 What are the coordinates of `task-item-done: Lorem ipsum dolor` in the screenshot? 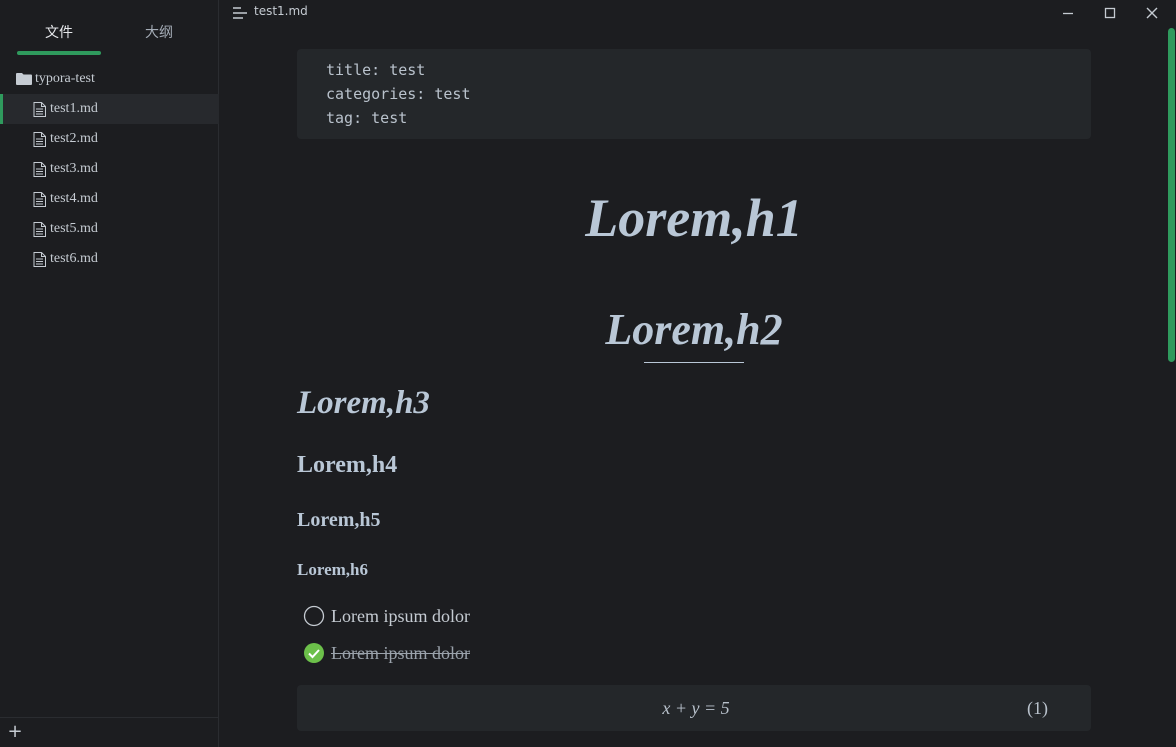 It's located at (386, 653).